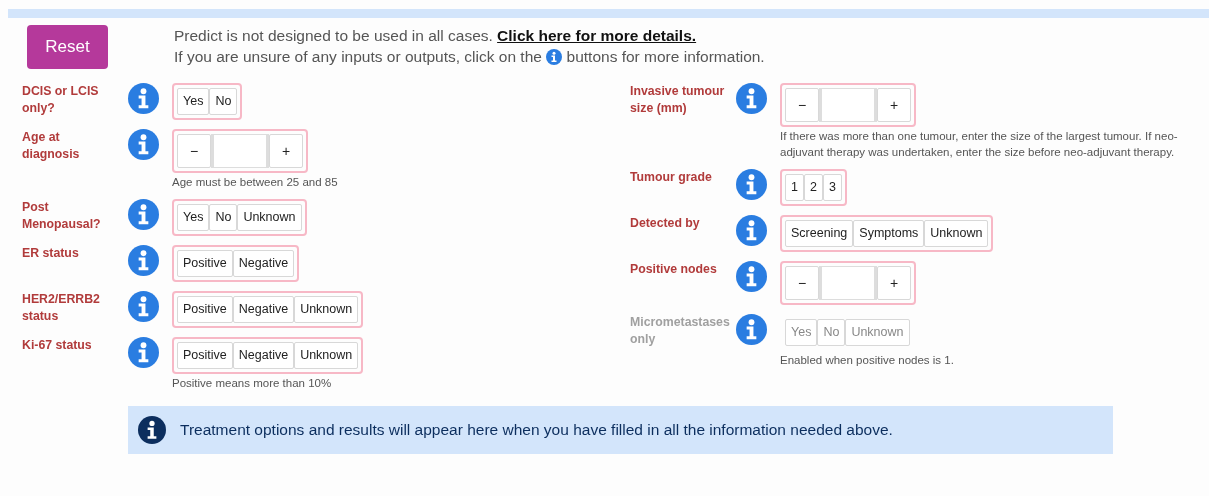  I want to click on option-button: 1, so click(794, 187).